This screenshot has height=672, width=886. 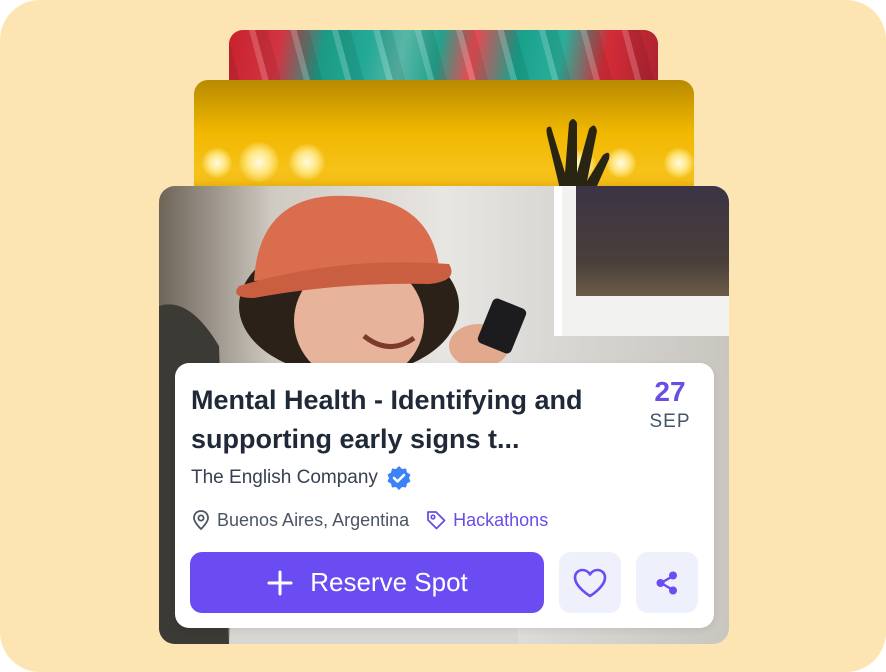 I want to click on plus-icon, so click(x=280, y=582).